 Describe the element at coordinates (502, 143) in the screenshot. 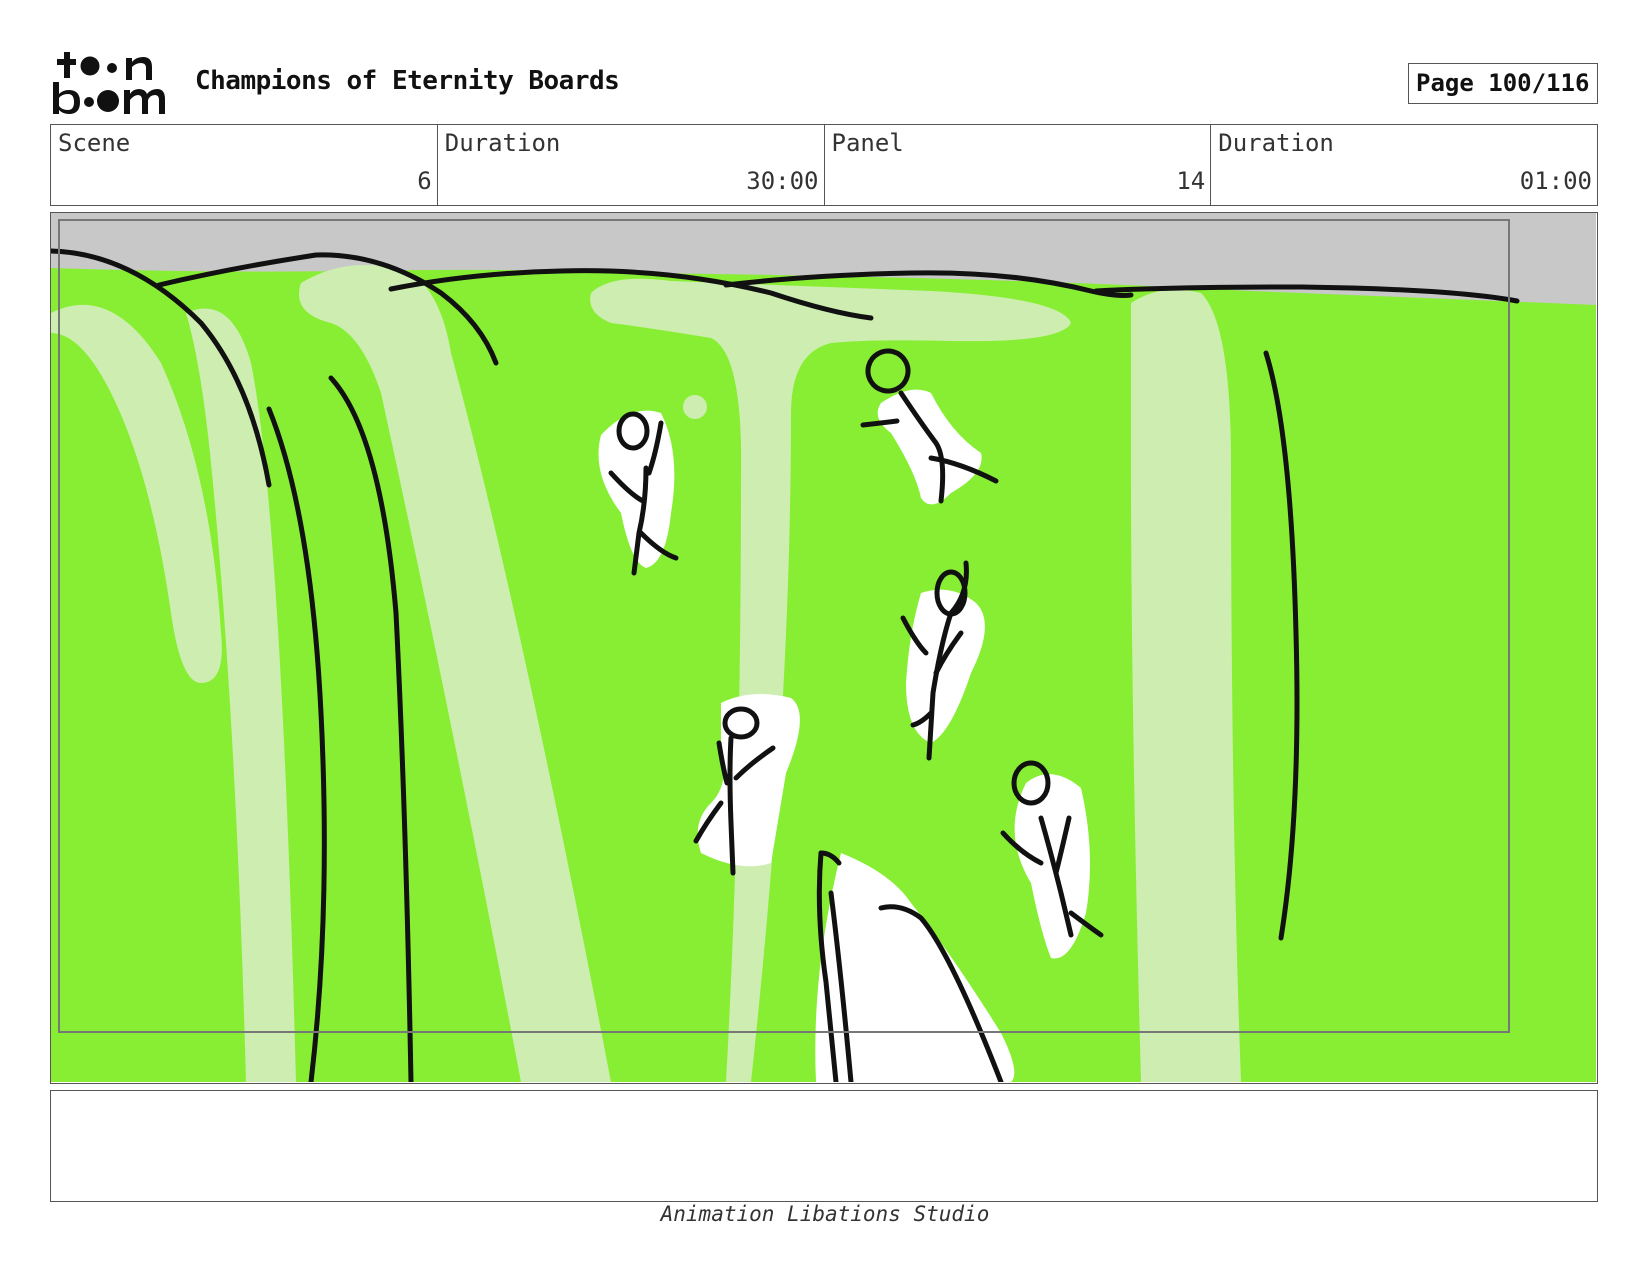

I see `scene-duration-label: Duration` at that location.